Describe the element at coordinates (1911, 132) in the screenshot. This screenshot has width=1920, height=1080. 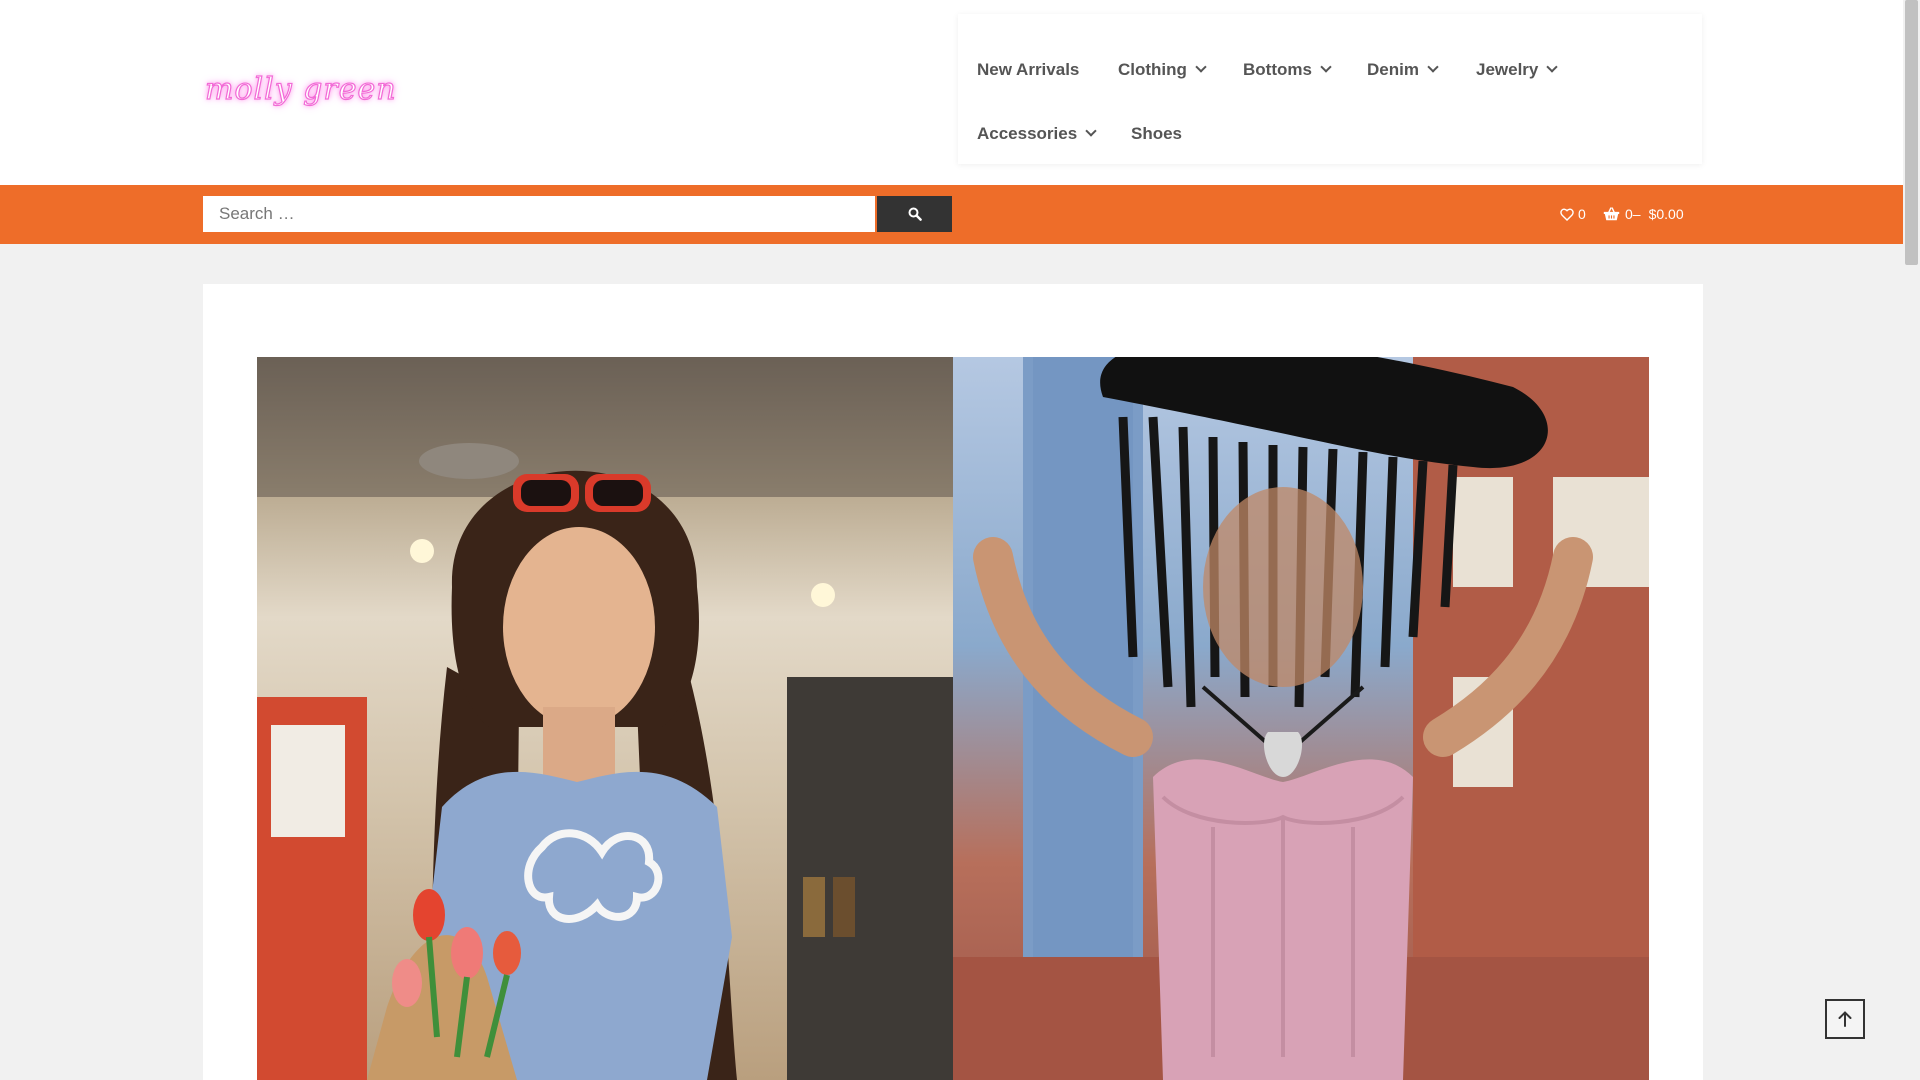
I see `scrollbar-thumb` at that location.